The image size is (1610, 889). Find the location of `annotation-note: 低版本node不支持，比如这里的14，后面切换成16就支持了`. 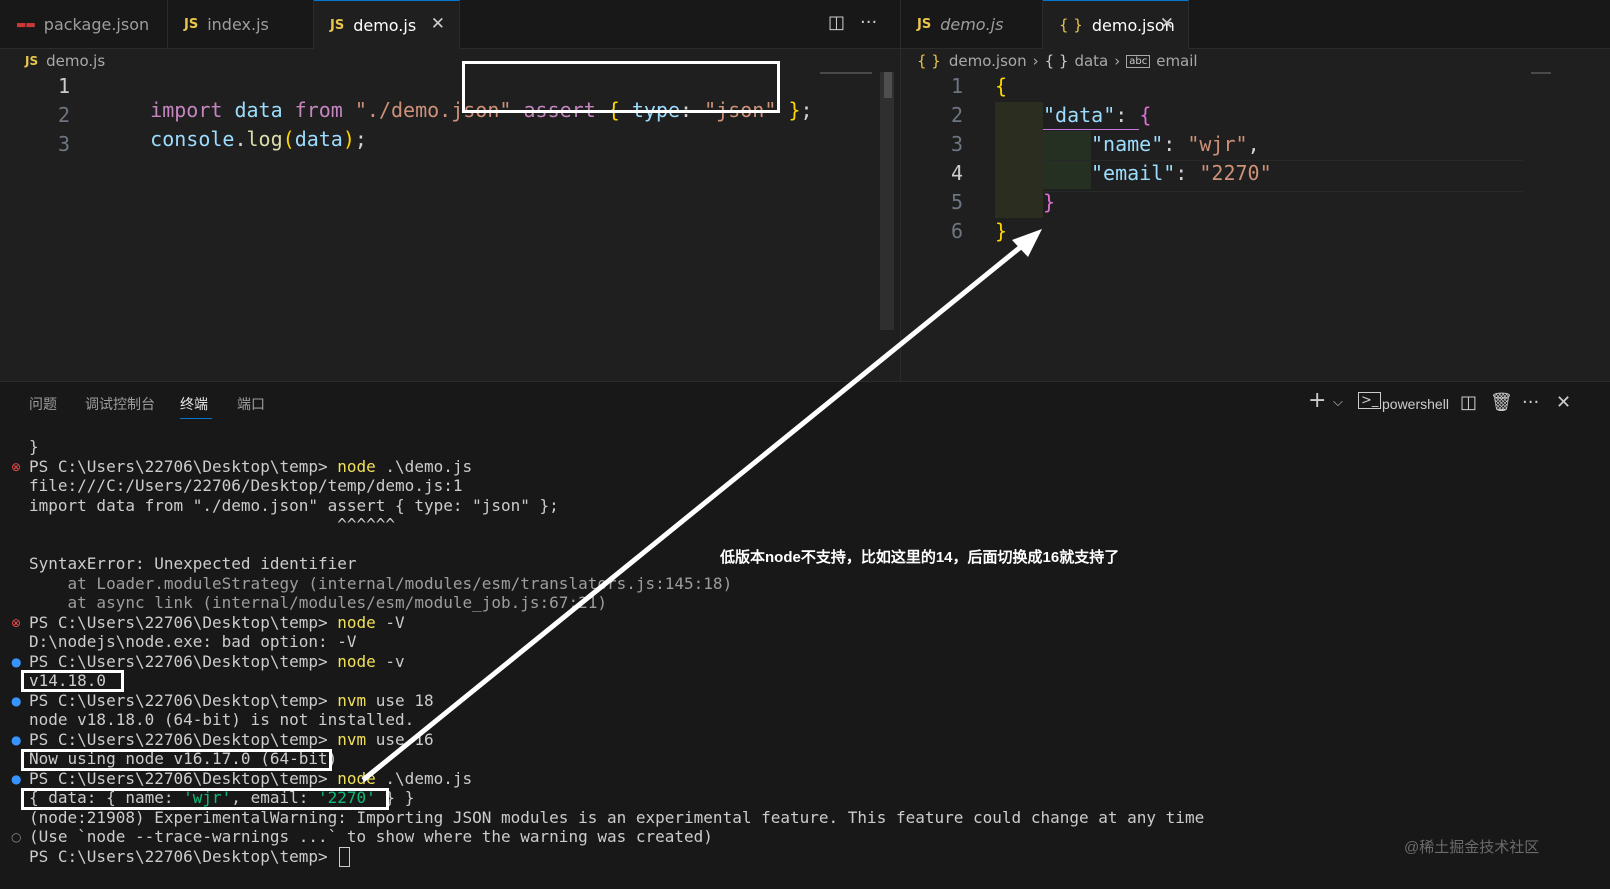

annotation-note: 低版本node不支持，比如这里的14，后面切换成16就支持了 is located at coordinates (920, 557).